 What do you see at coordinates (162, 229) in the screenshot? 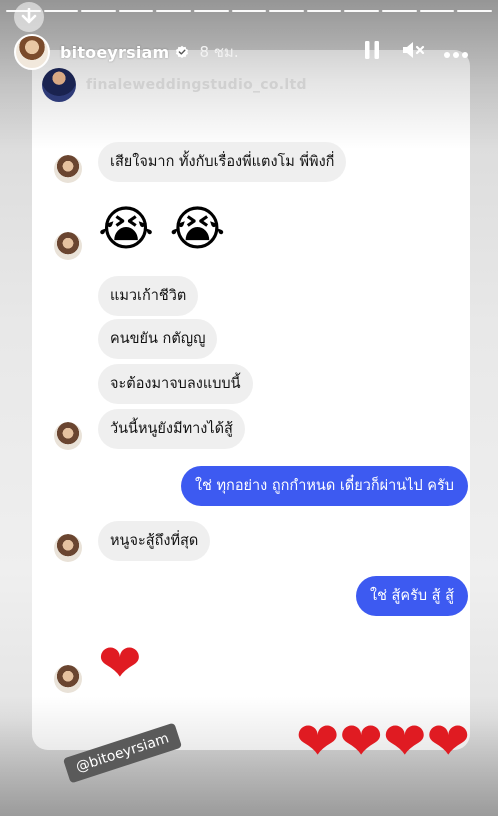
I see `message-emoji: 😭 😭` at bounding box center [162, 229].